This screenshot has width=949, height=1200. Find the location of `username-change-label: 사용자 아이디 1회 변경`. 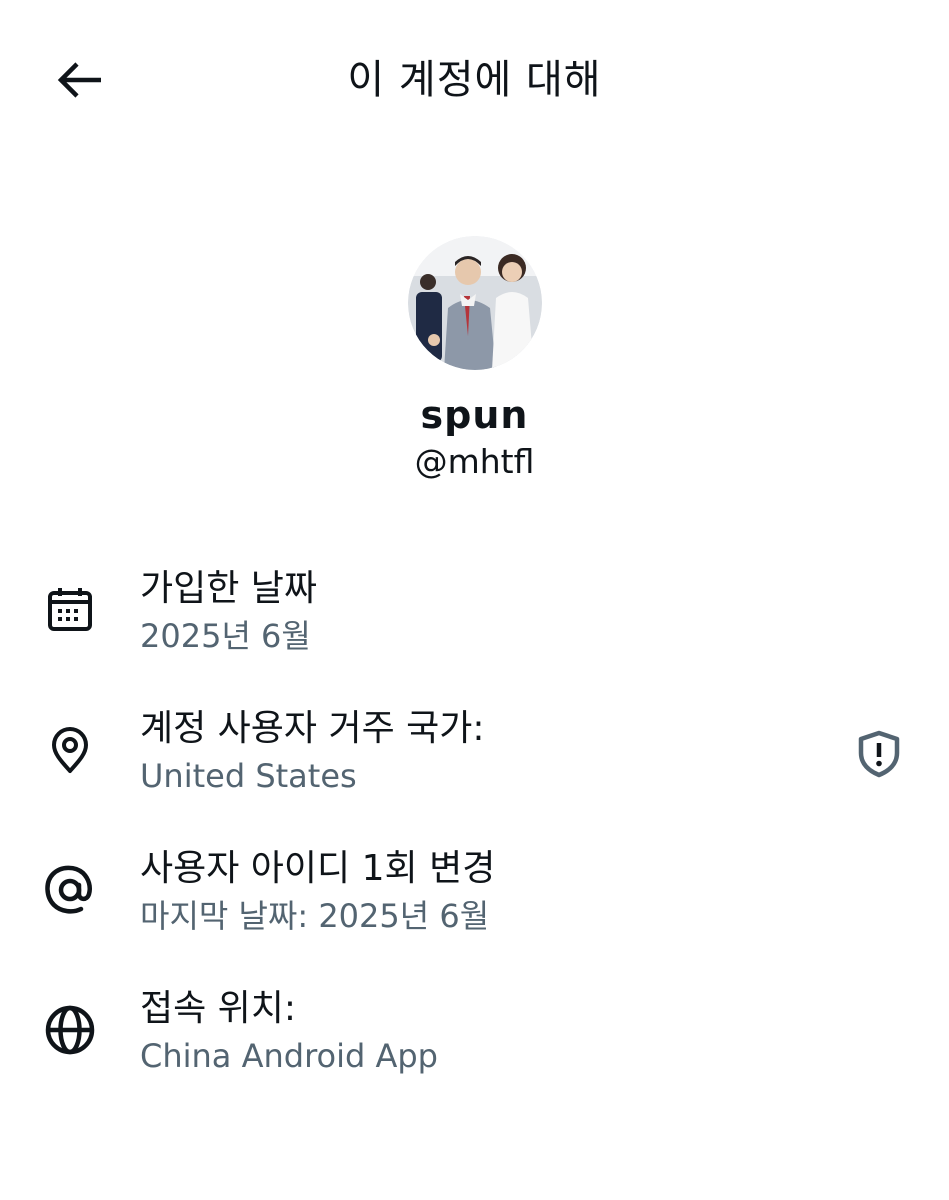

username-change-label: 사용자 아이디 1회 변경 is located at coordinates (318, 868).